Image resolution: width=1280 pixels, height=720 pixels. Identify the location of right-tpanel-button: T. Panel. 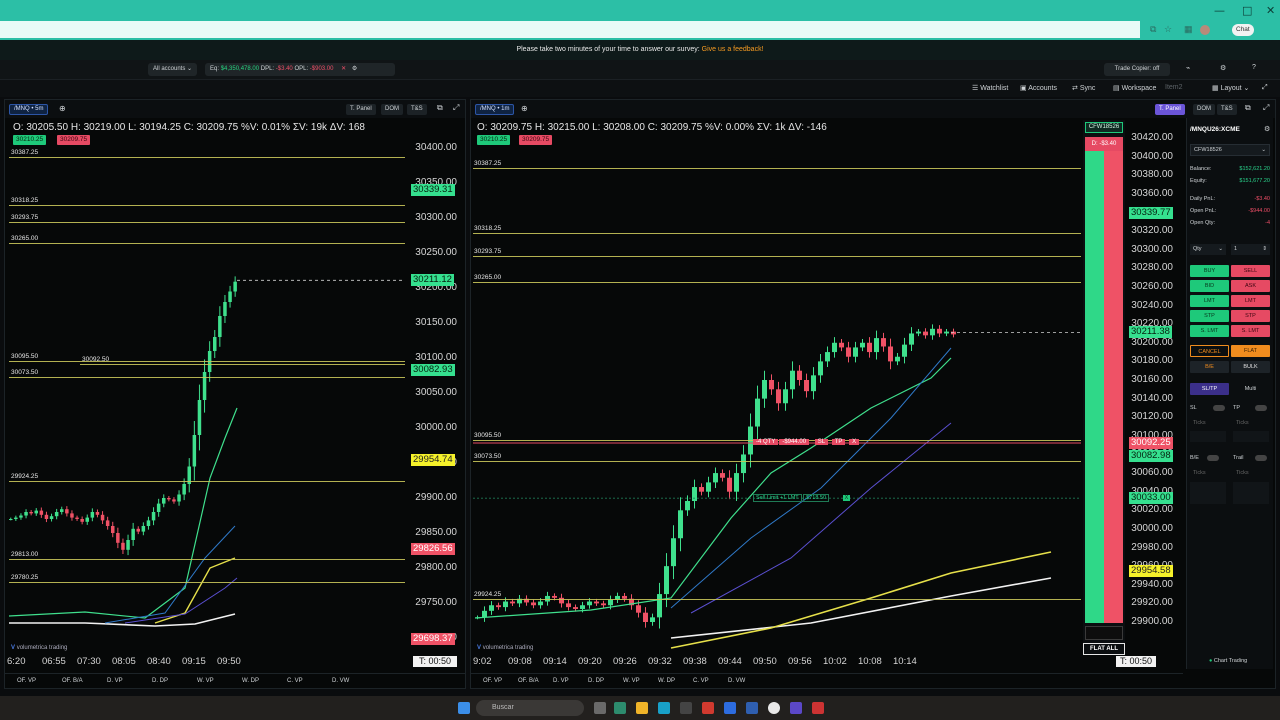
(1170, 109).